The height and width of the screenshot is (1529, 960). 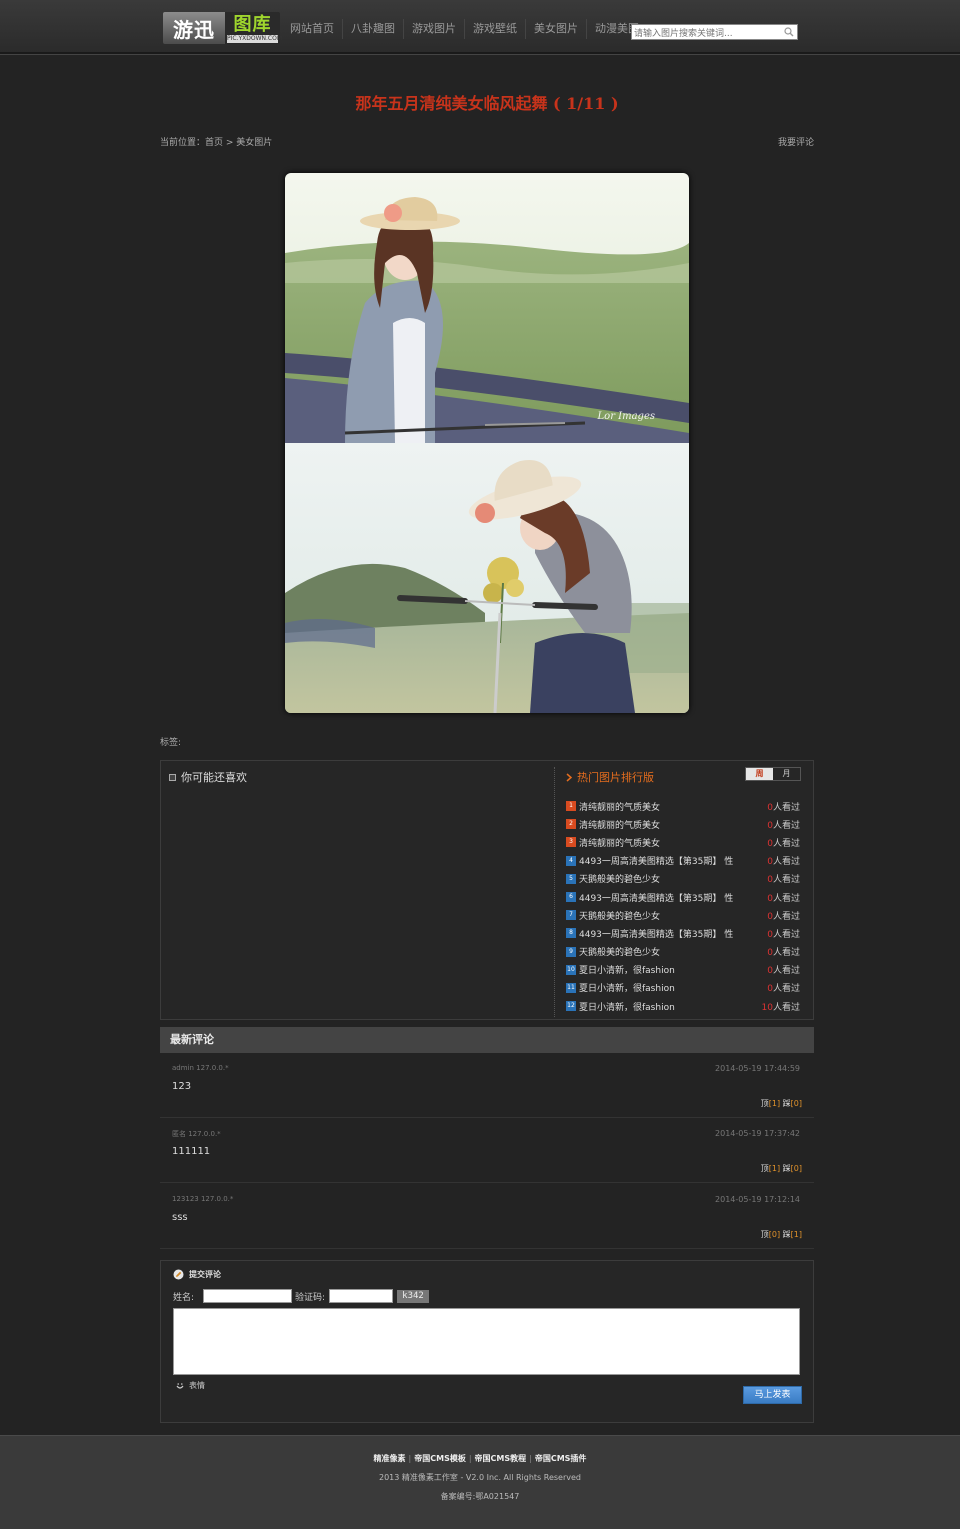 I want to click on footer-link-tutorials: 帝国CMS教程, so click(x=501, y=1458).